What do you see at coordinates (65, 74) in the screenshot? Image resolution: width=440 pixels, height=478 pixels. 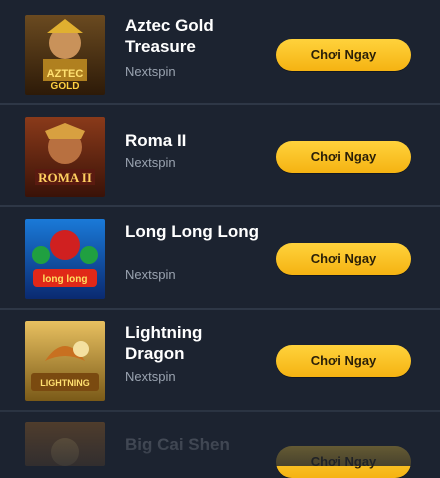 I see `thumbnail-logo-text: AZTEC` at bounding box center [65, 74].